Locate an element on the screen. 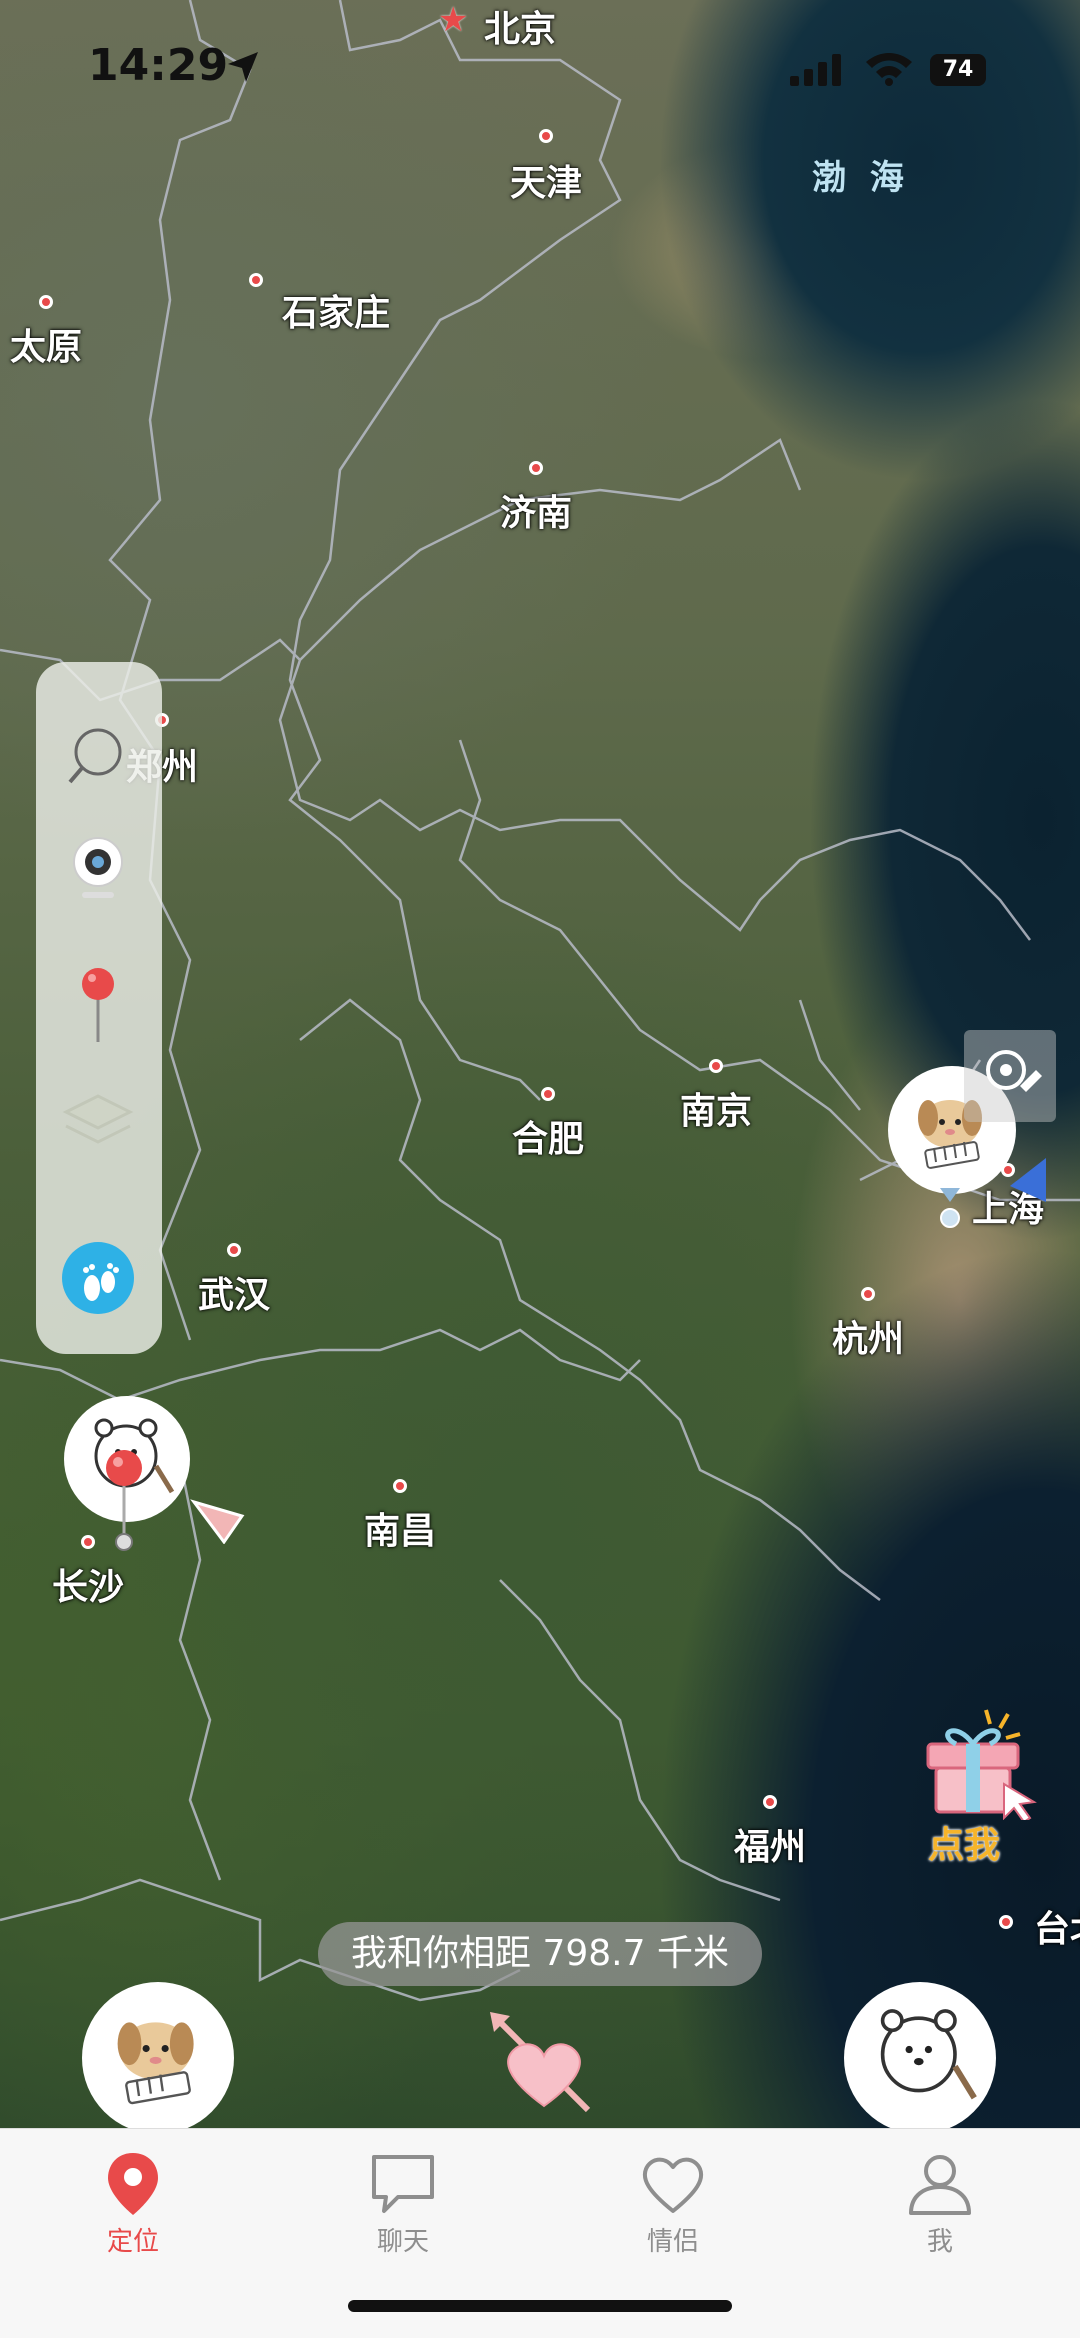 The width and height of the screenshot is (1080, 2338). partner-avatar is located at coordinates (158, 2058).